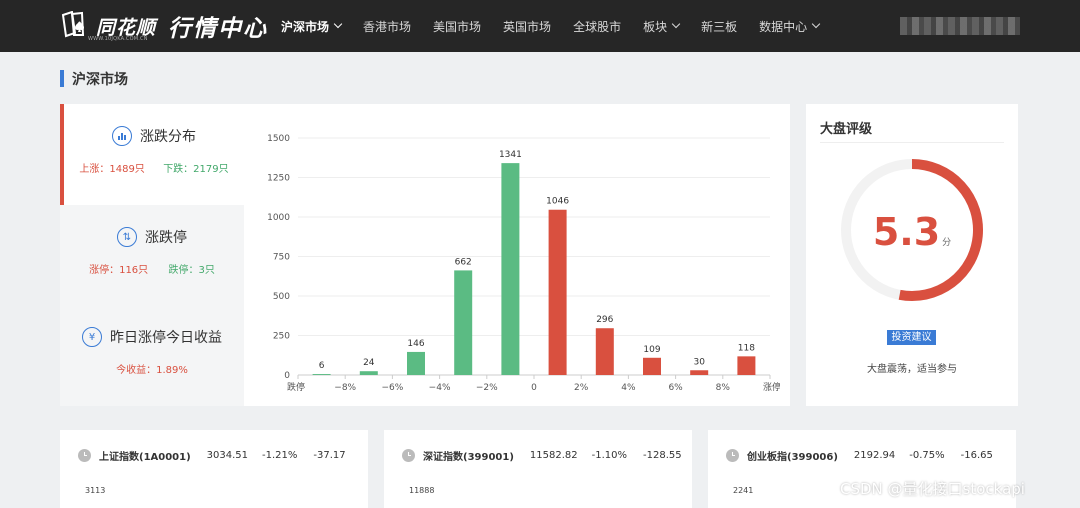 This screenshot has height=508, width=1080. I want to click on up-count: 上涨：1489只, so click(112, 169).